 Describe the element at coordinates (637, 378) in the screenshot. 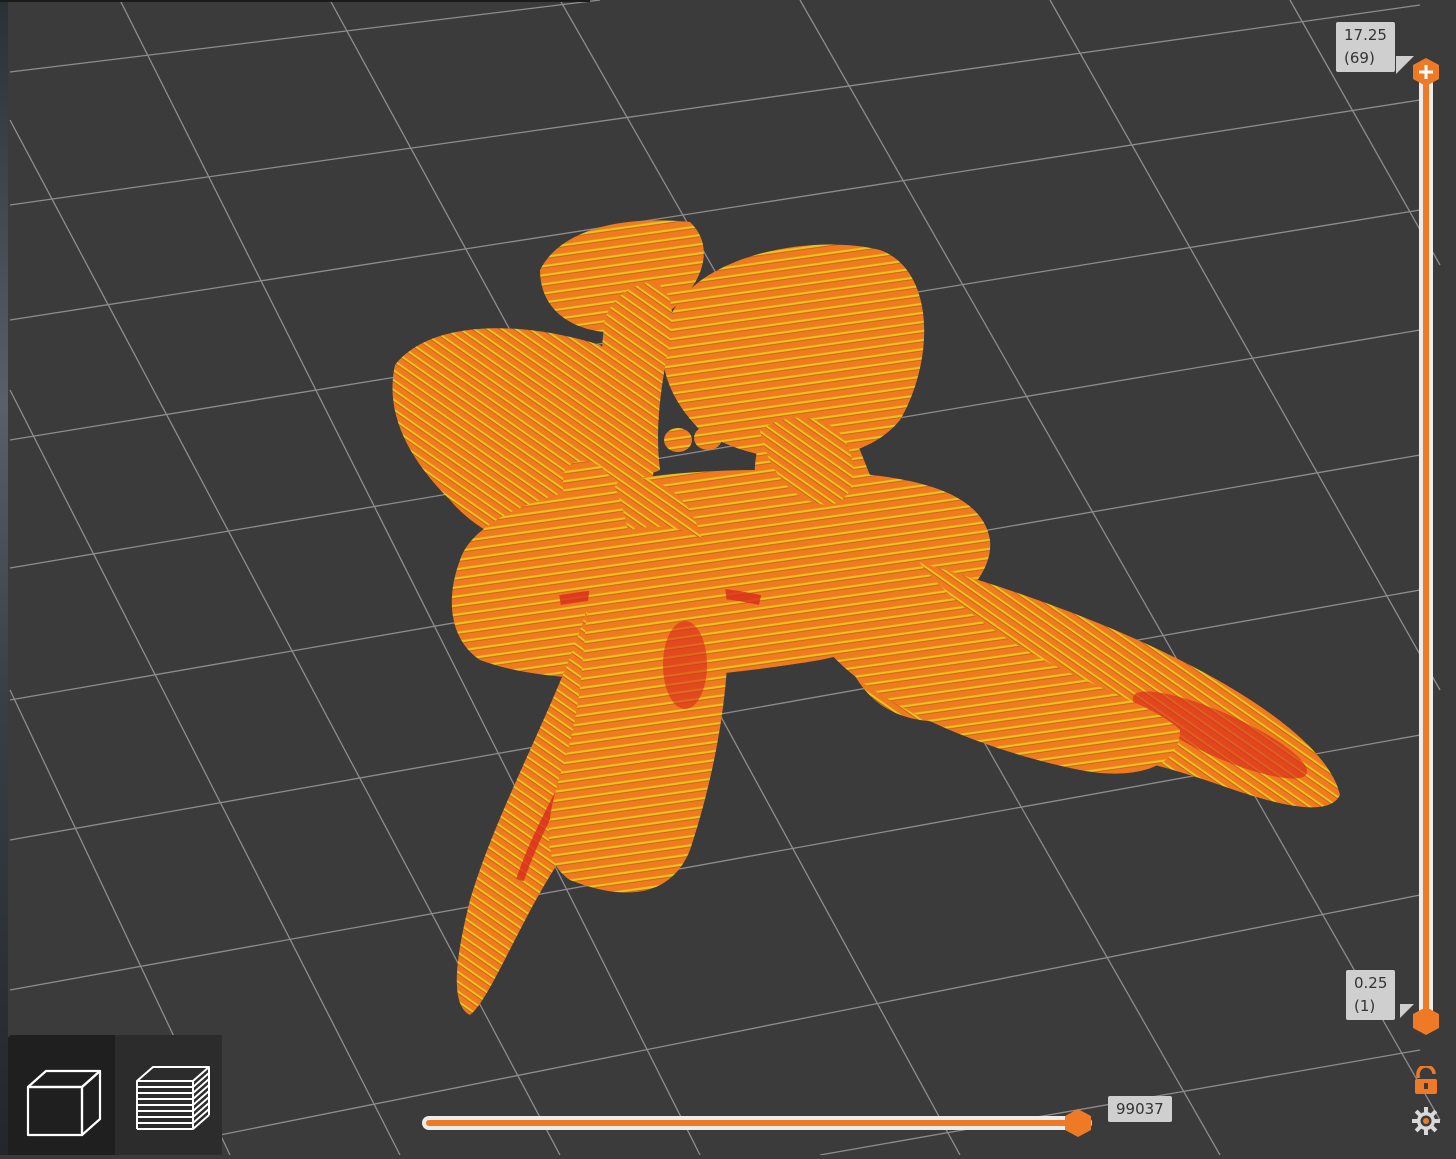

I see `column` at that location.